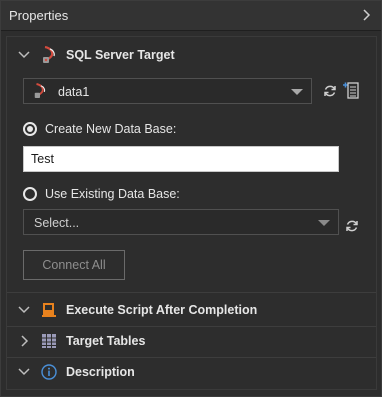 This screenshot has width=382, height=397. I want to click on use-existing-database-radio: Use Existing Data Base:, so click(101, 194).